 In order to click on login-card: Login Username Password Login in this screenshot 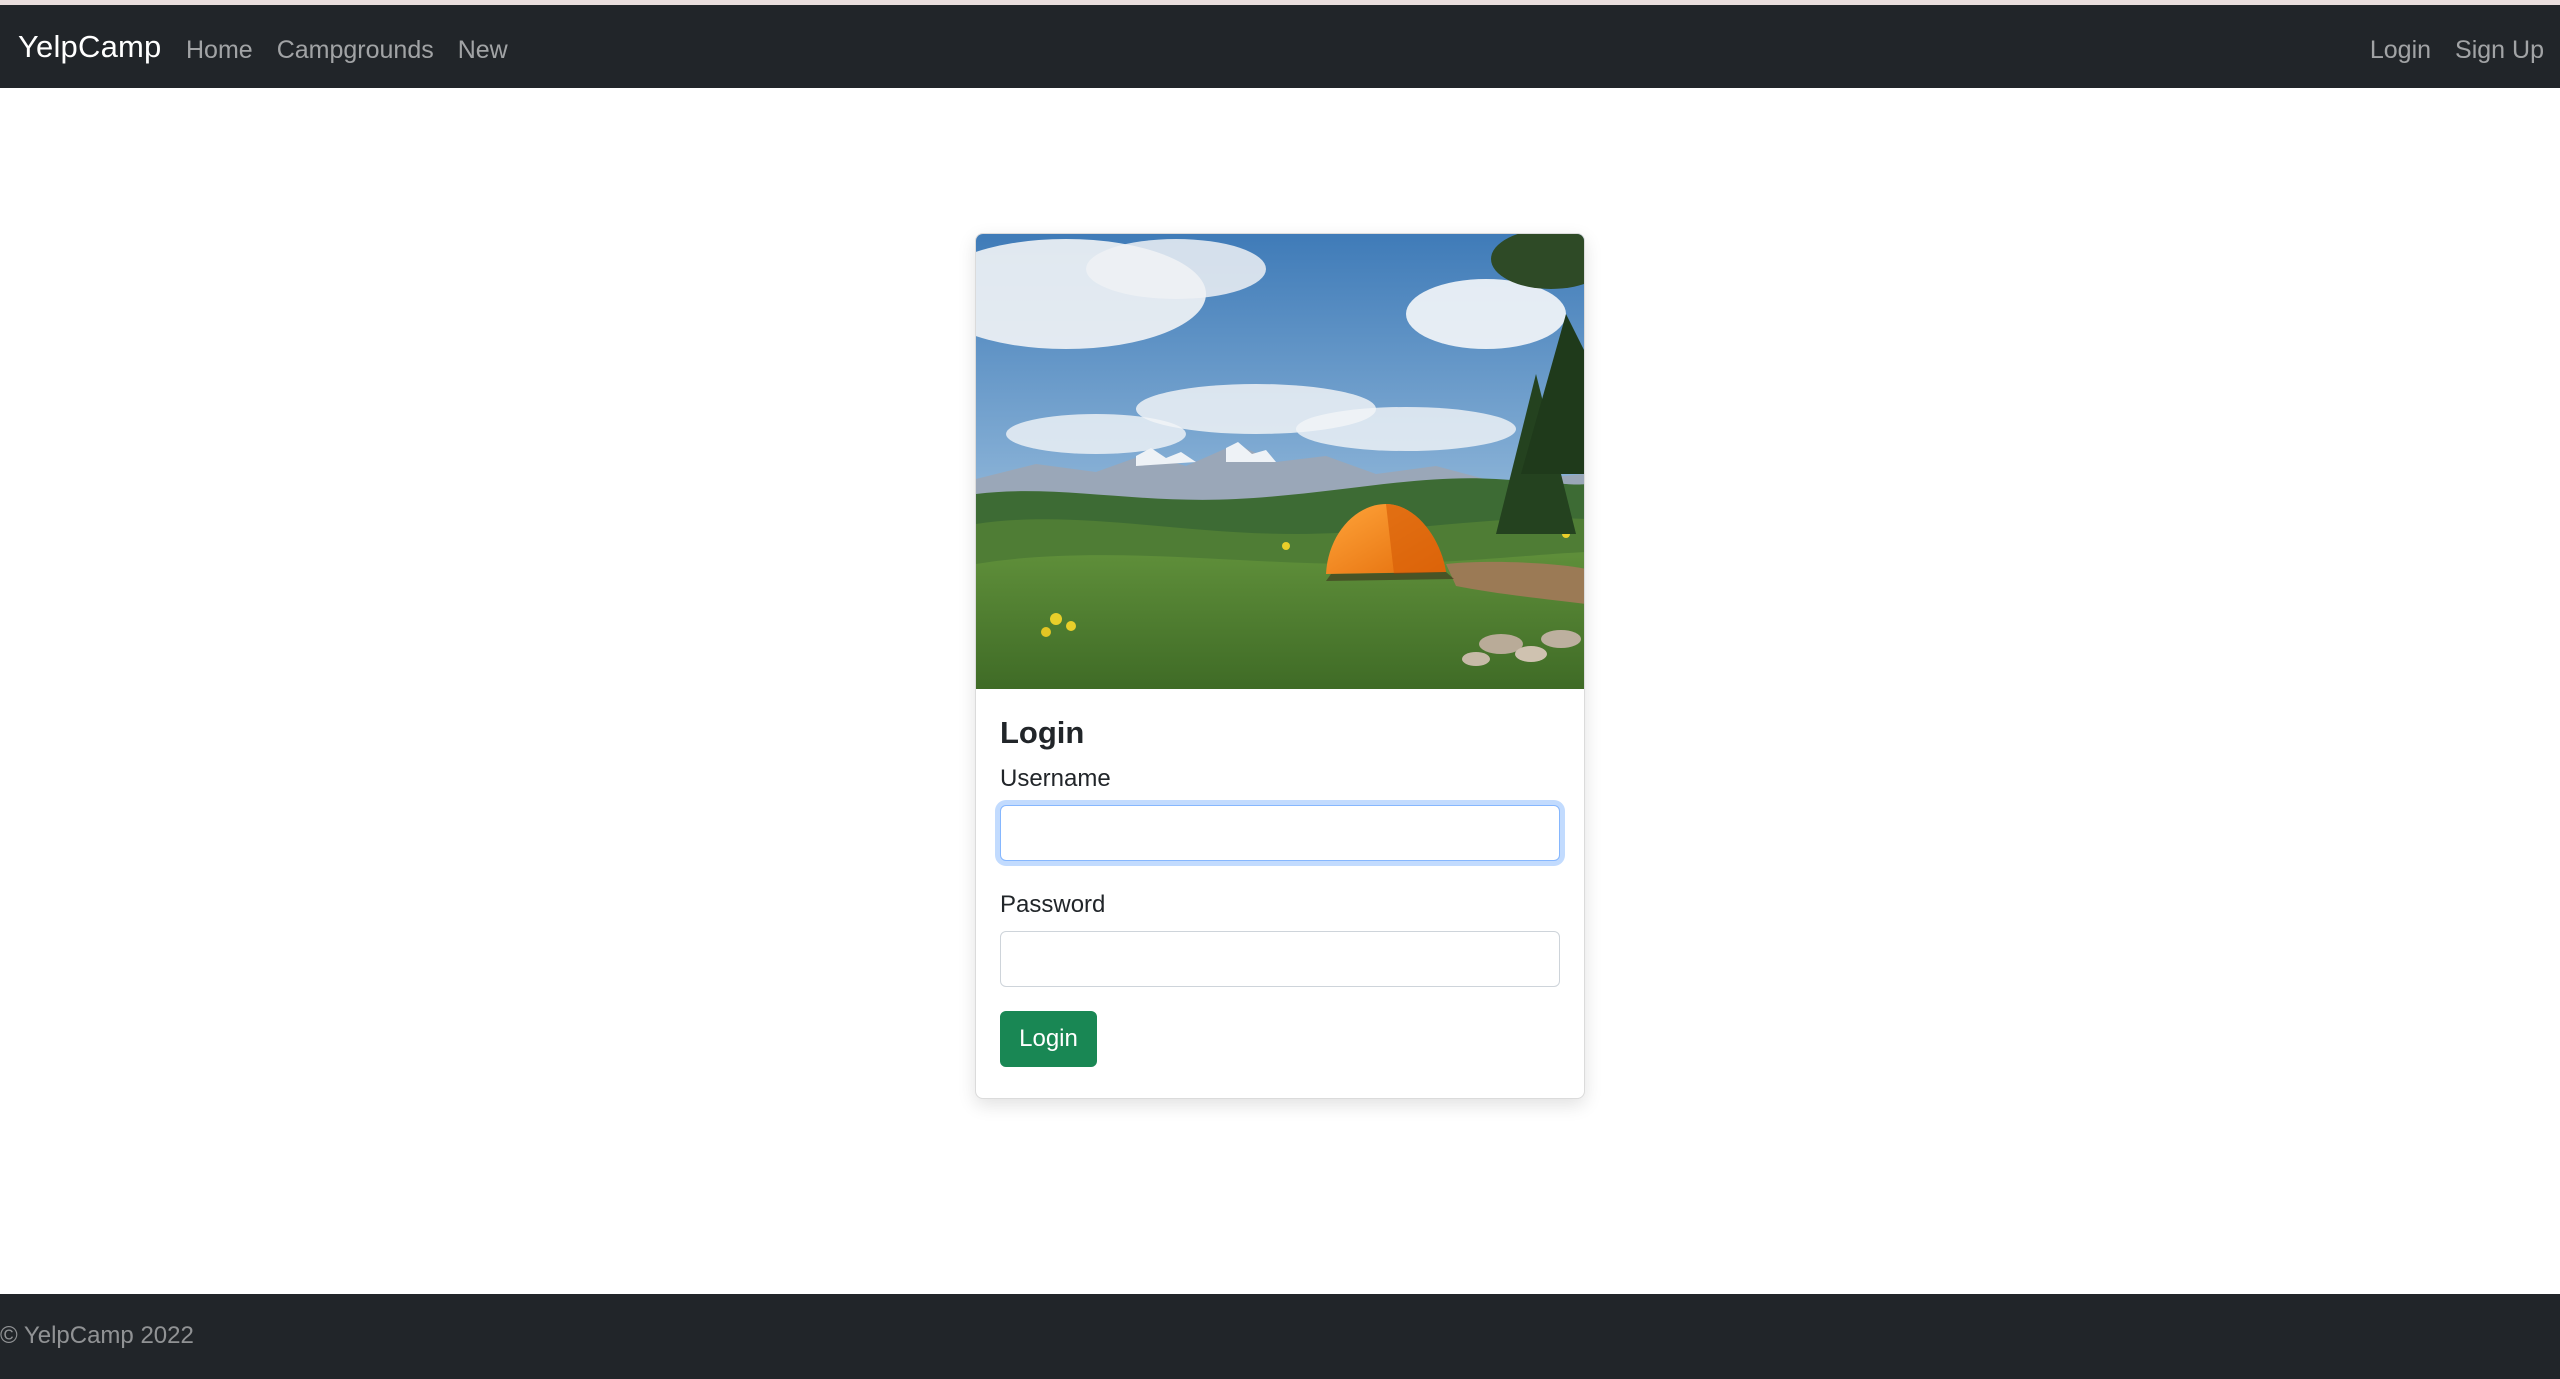, I will do `click(1280, 666)`.